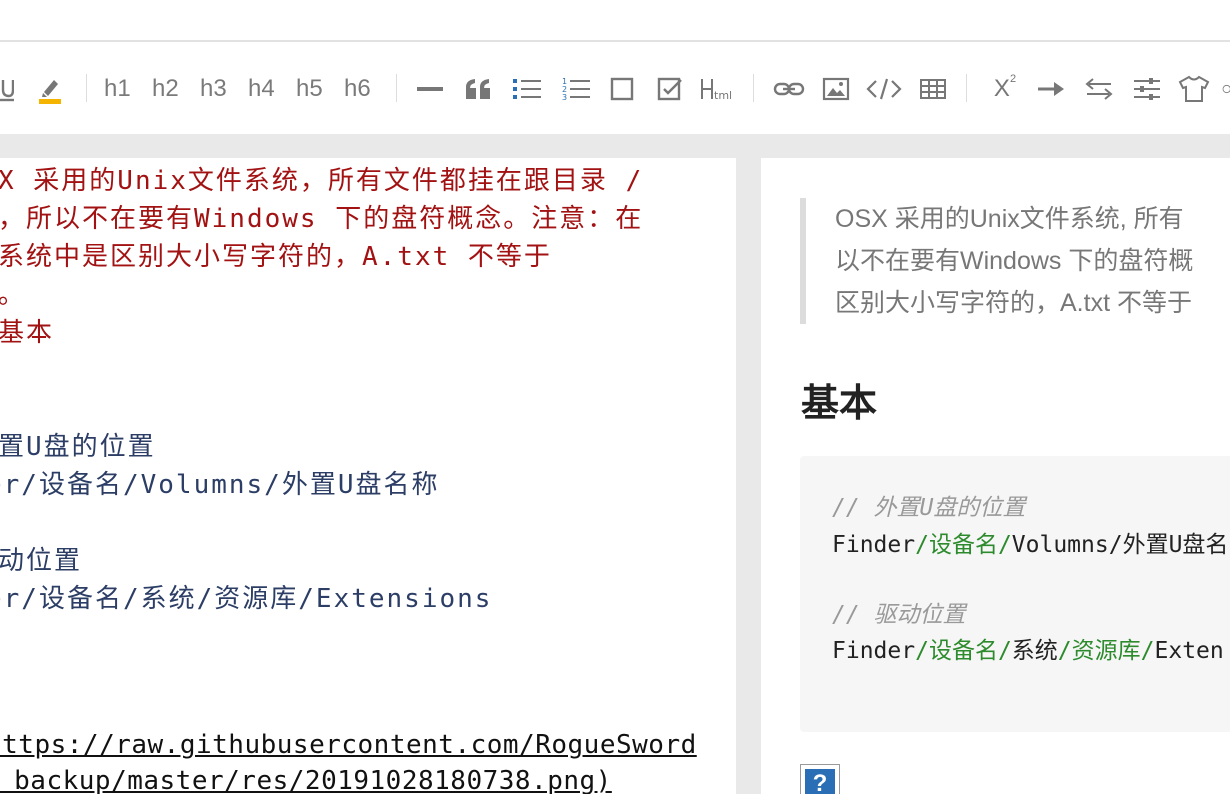 The width and height of the screenshot is (1230, 794). What do you see at coordinates (899, 615) in the screenshot?
I see `code-comment: // 驱动位置` at bounding box center [899, 615].